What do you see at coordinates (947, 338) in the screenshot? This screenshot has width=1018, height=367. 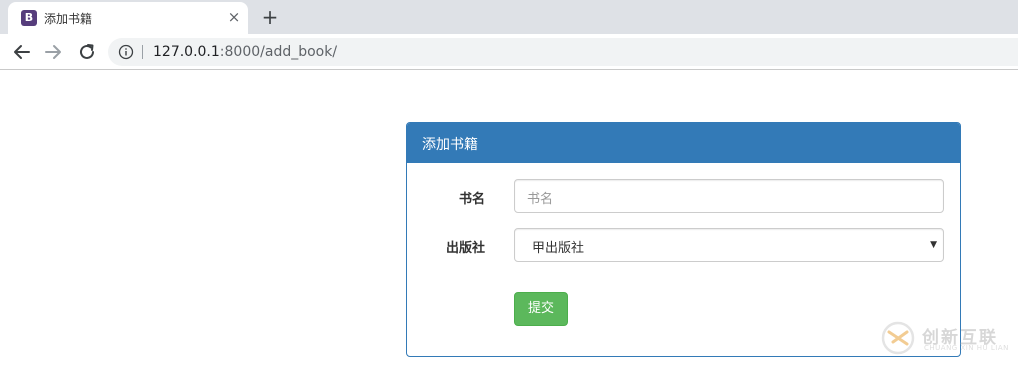 I see `watermark: 创新互联 CHUANG XIN HU LIAN` at bounding box center [947, 338].